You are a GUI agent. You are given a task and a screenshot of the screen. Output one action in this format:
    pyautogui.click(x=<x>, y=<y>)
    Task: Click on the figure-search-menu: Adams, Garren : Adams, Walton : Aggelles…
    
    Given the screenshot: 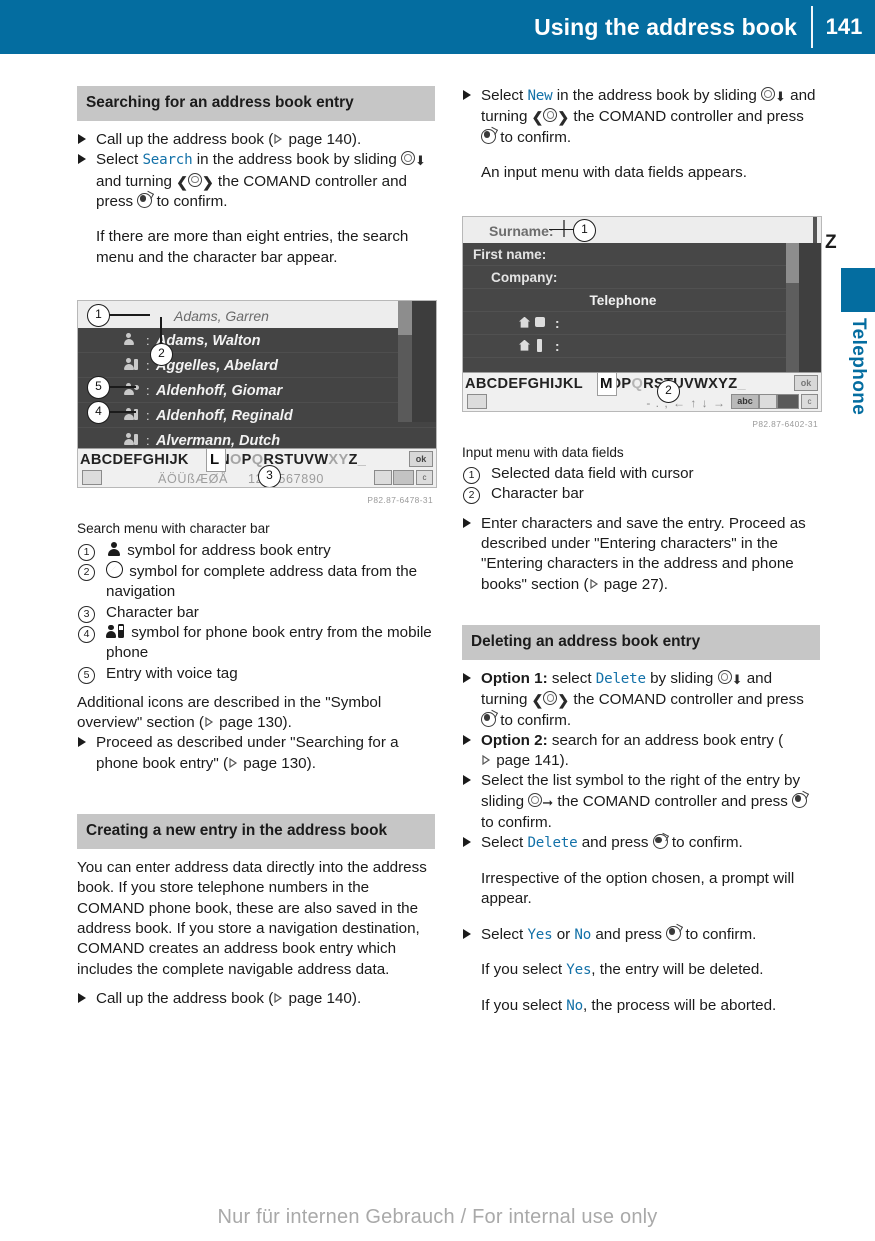 What is the action you would take?
    pyautogui.click(x=257, y=405)
    